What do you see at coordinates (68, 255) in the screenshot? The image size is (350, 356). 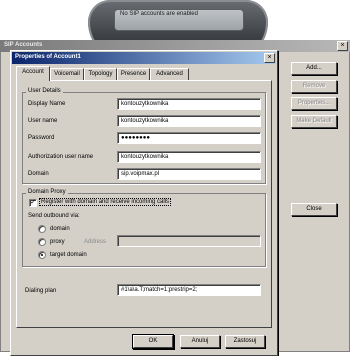 I see `outbound-target-domain-label: target domain` at bounding box center [68, 255].